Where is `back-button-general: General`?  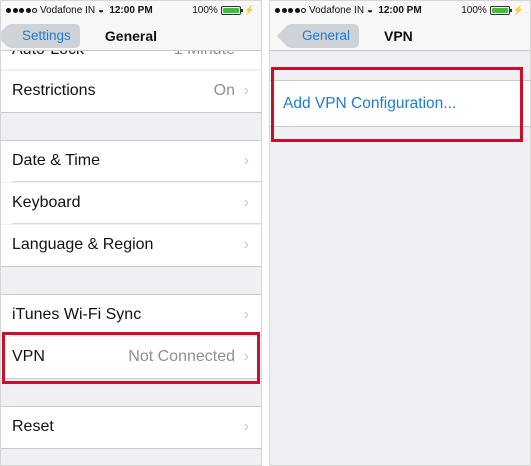
back-button-general: General is located at coordinates (323, 36).